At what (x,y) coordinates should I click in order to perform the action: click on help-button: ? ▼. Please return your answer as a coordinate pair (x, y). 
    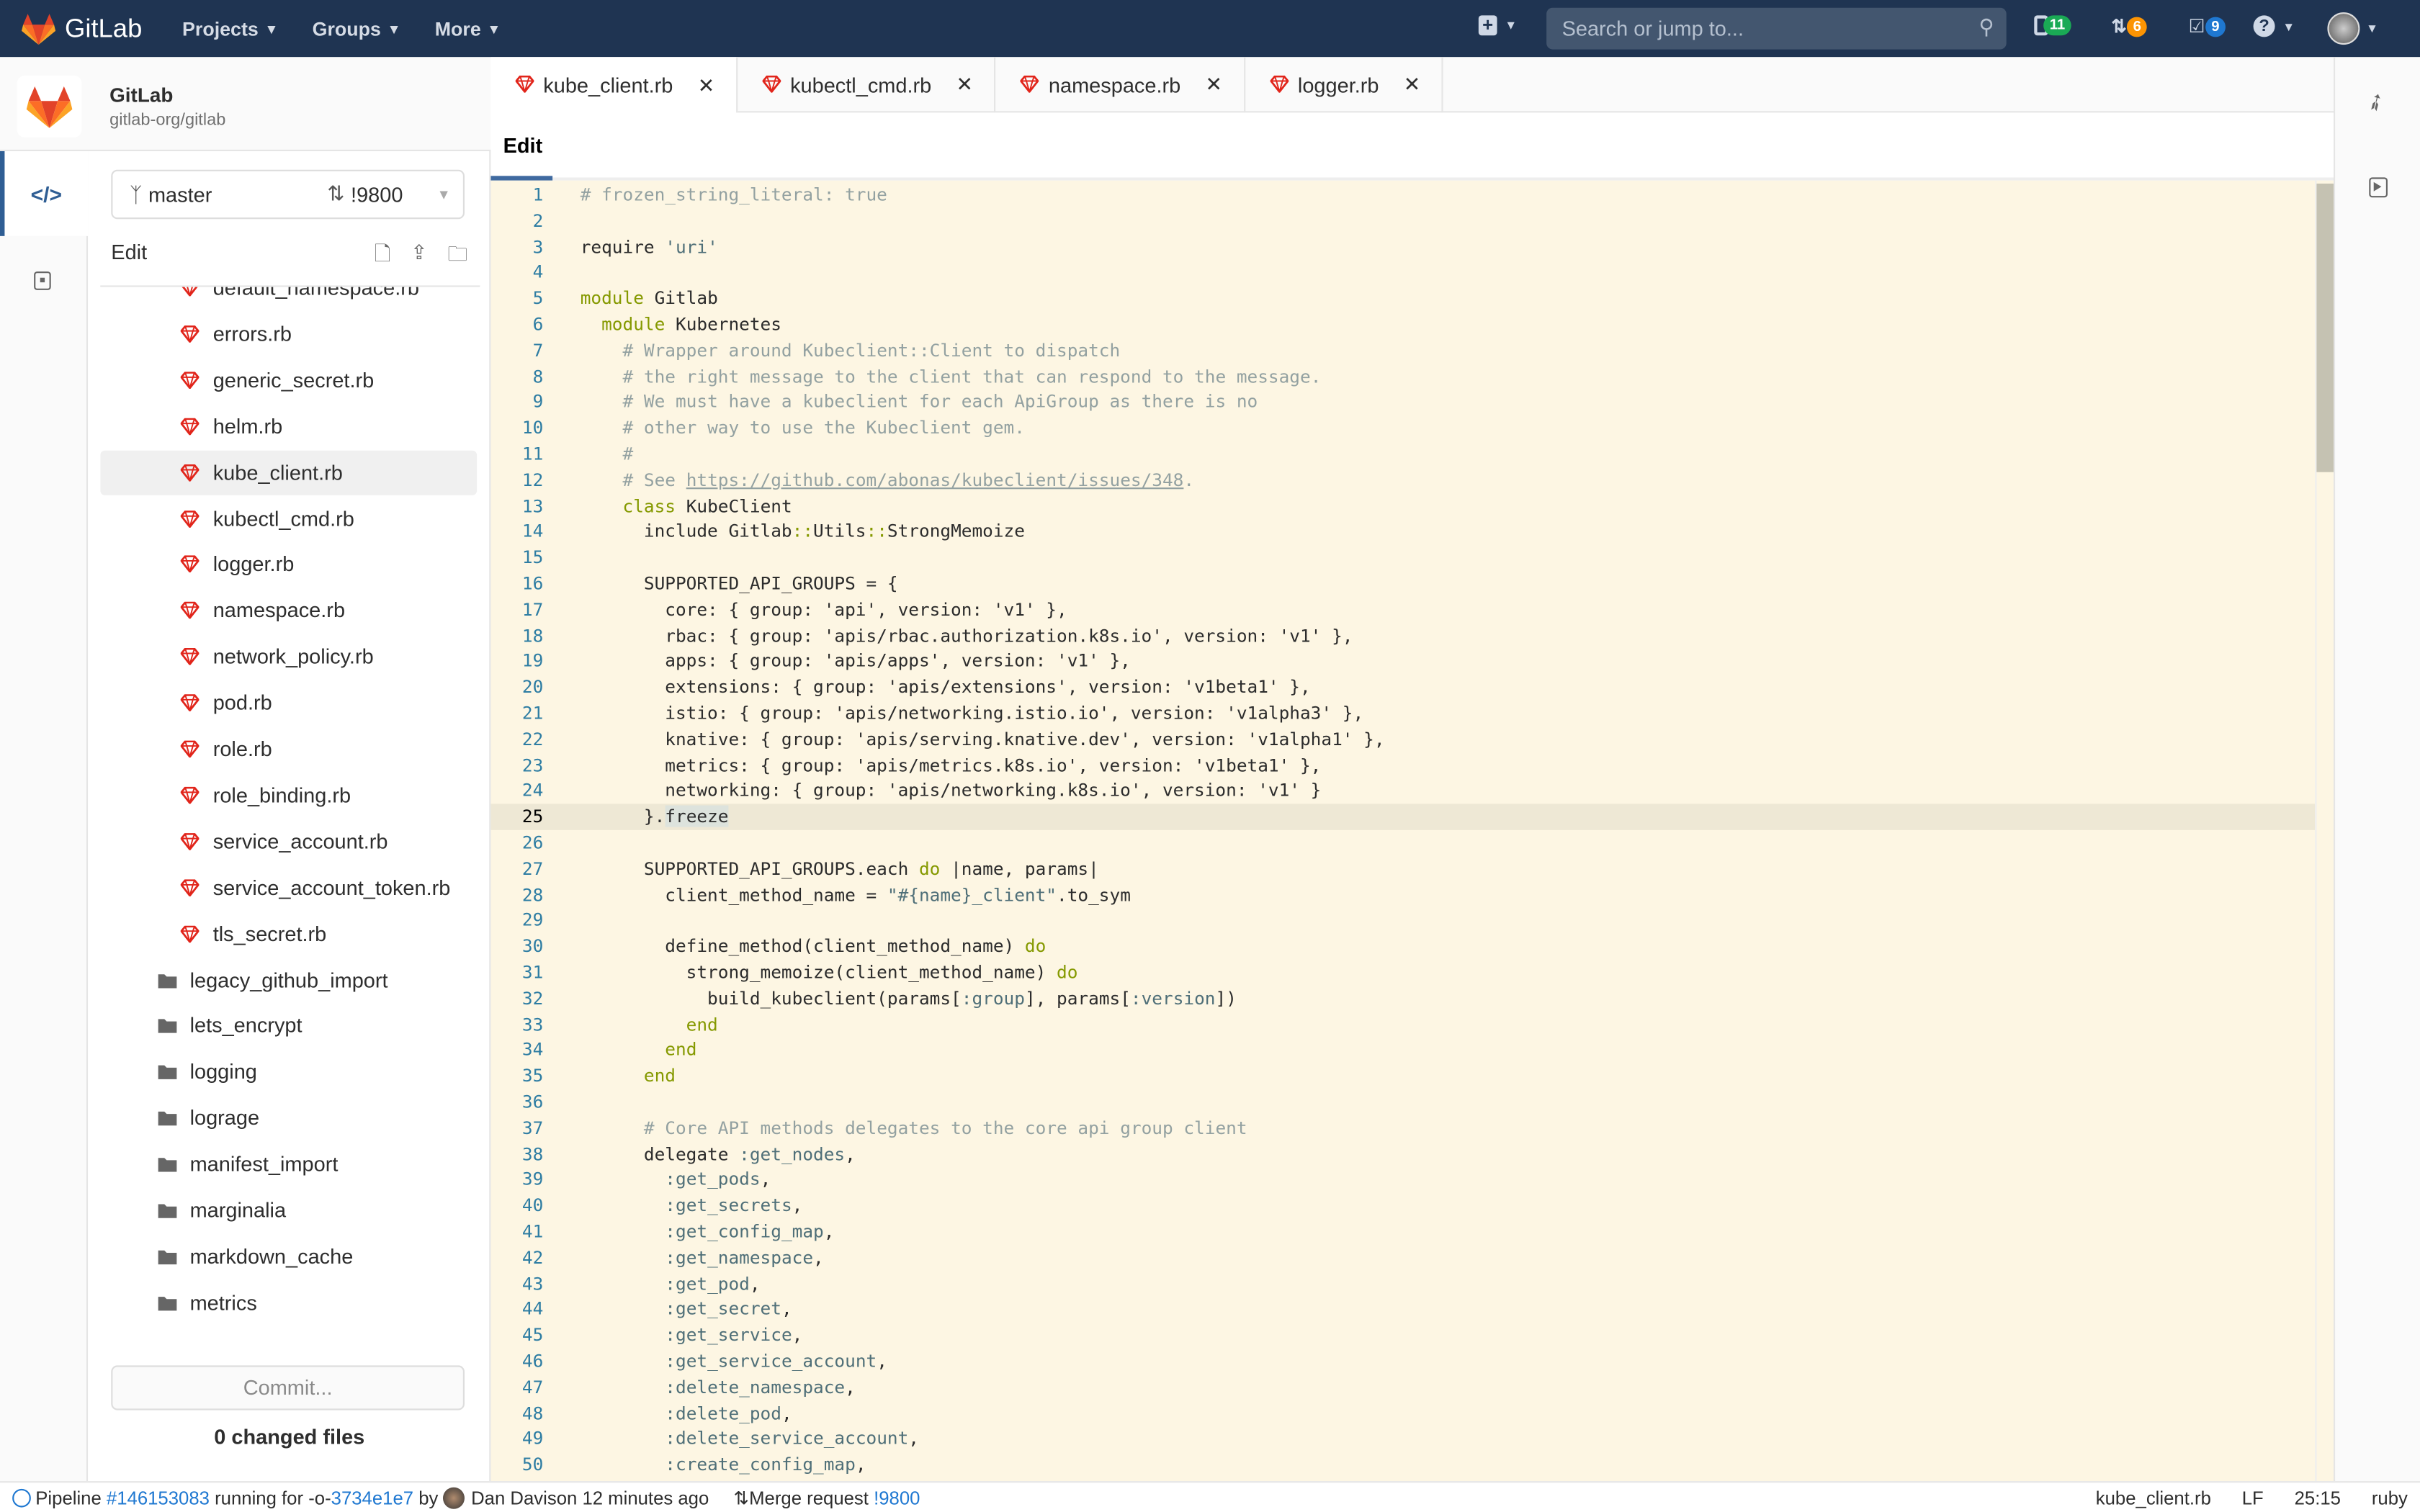
    Looking at the image, I should click on (2274, 26).